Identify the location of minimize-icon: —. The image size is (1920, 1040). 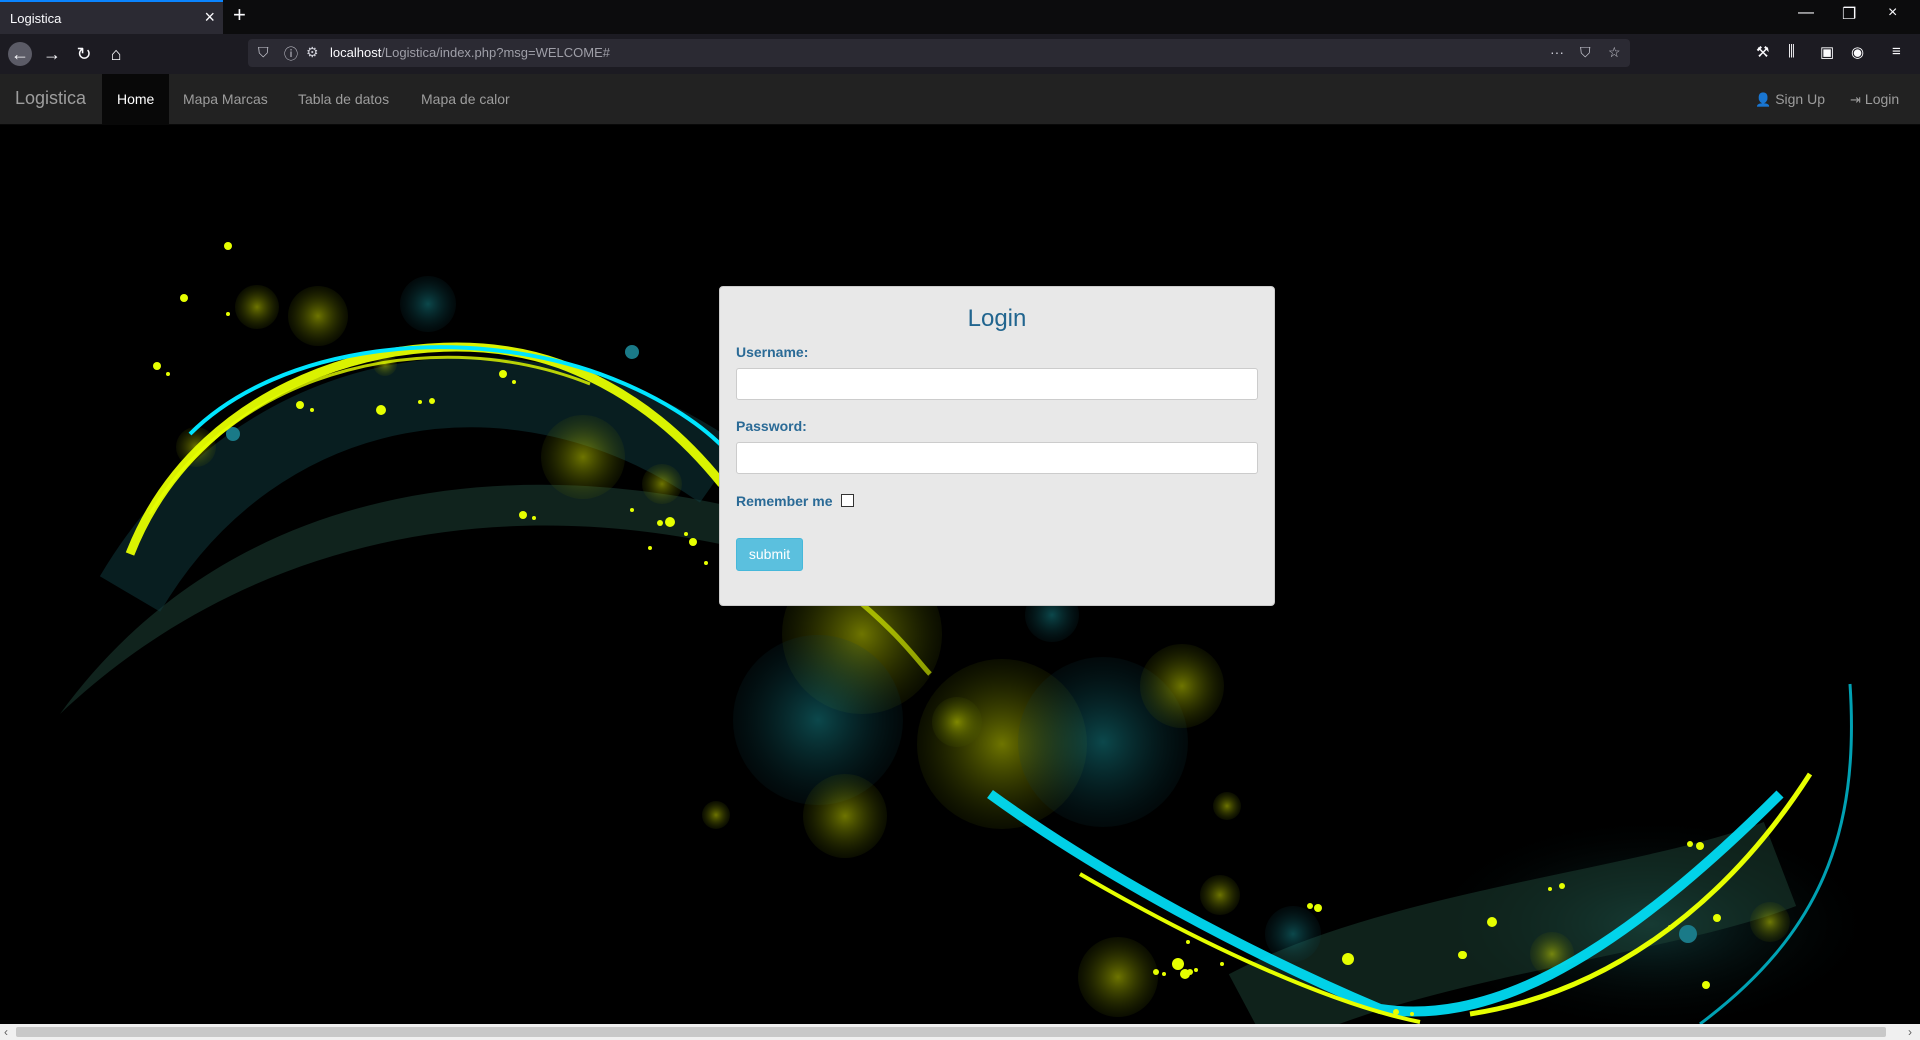
(1806, 13).